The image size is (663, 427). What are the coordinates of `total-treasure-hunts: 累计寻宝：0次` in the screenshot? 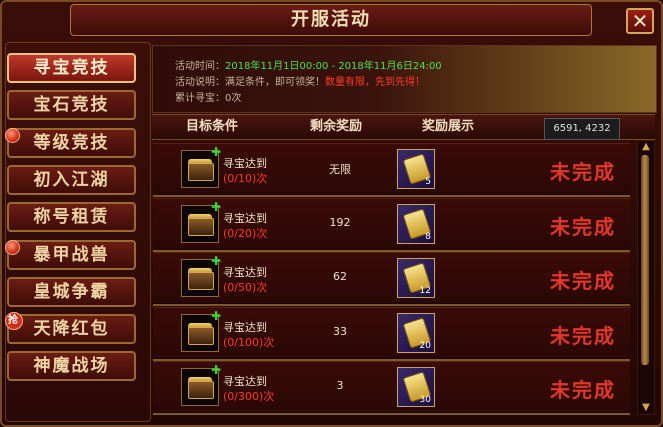 It's located at (208, 98).